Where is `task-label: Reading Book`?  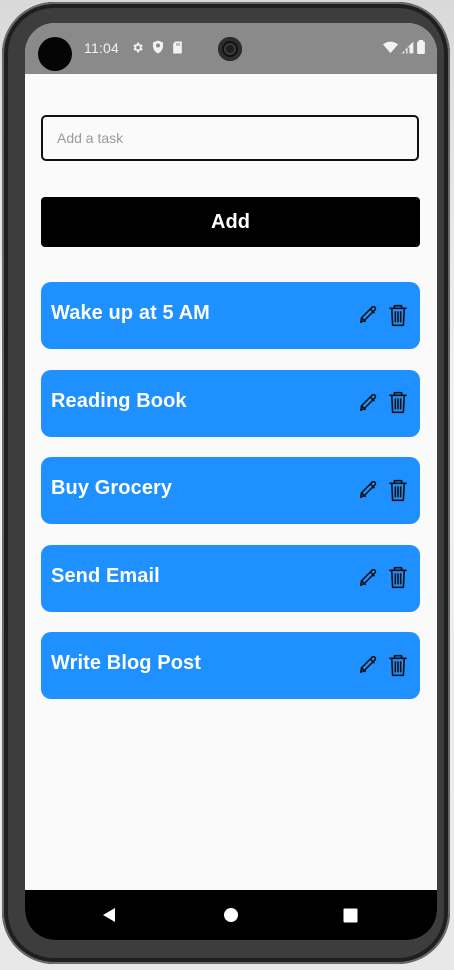
task-label: Reading Book is located at coordinates (119, 400).